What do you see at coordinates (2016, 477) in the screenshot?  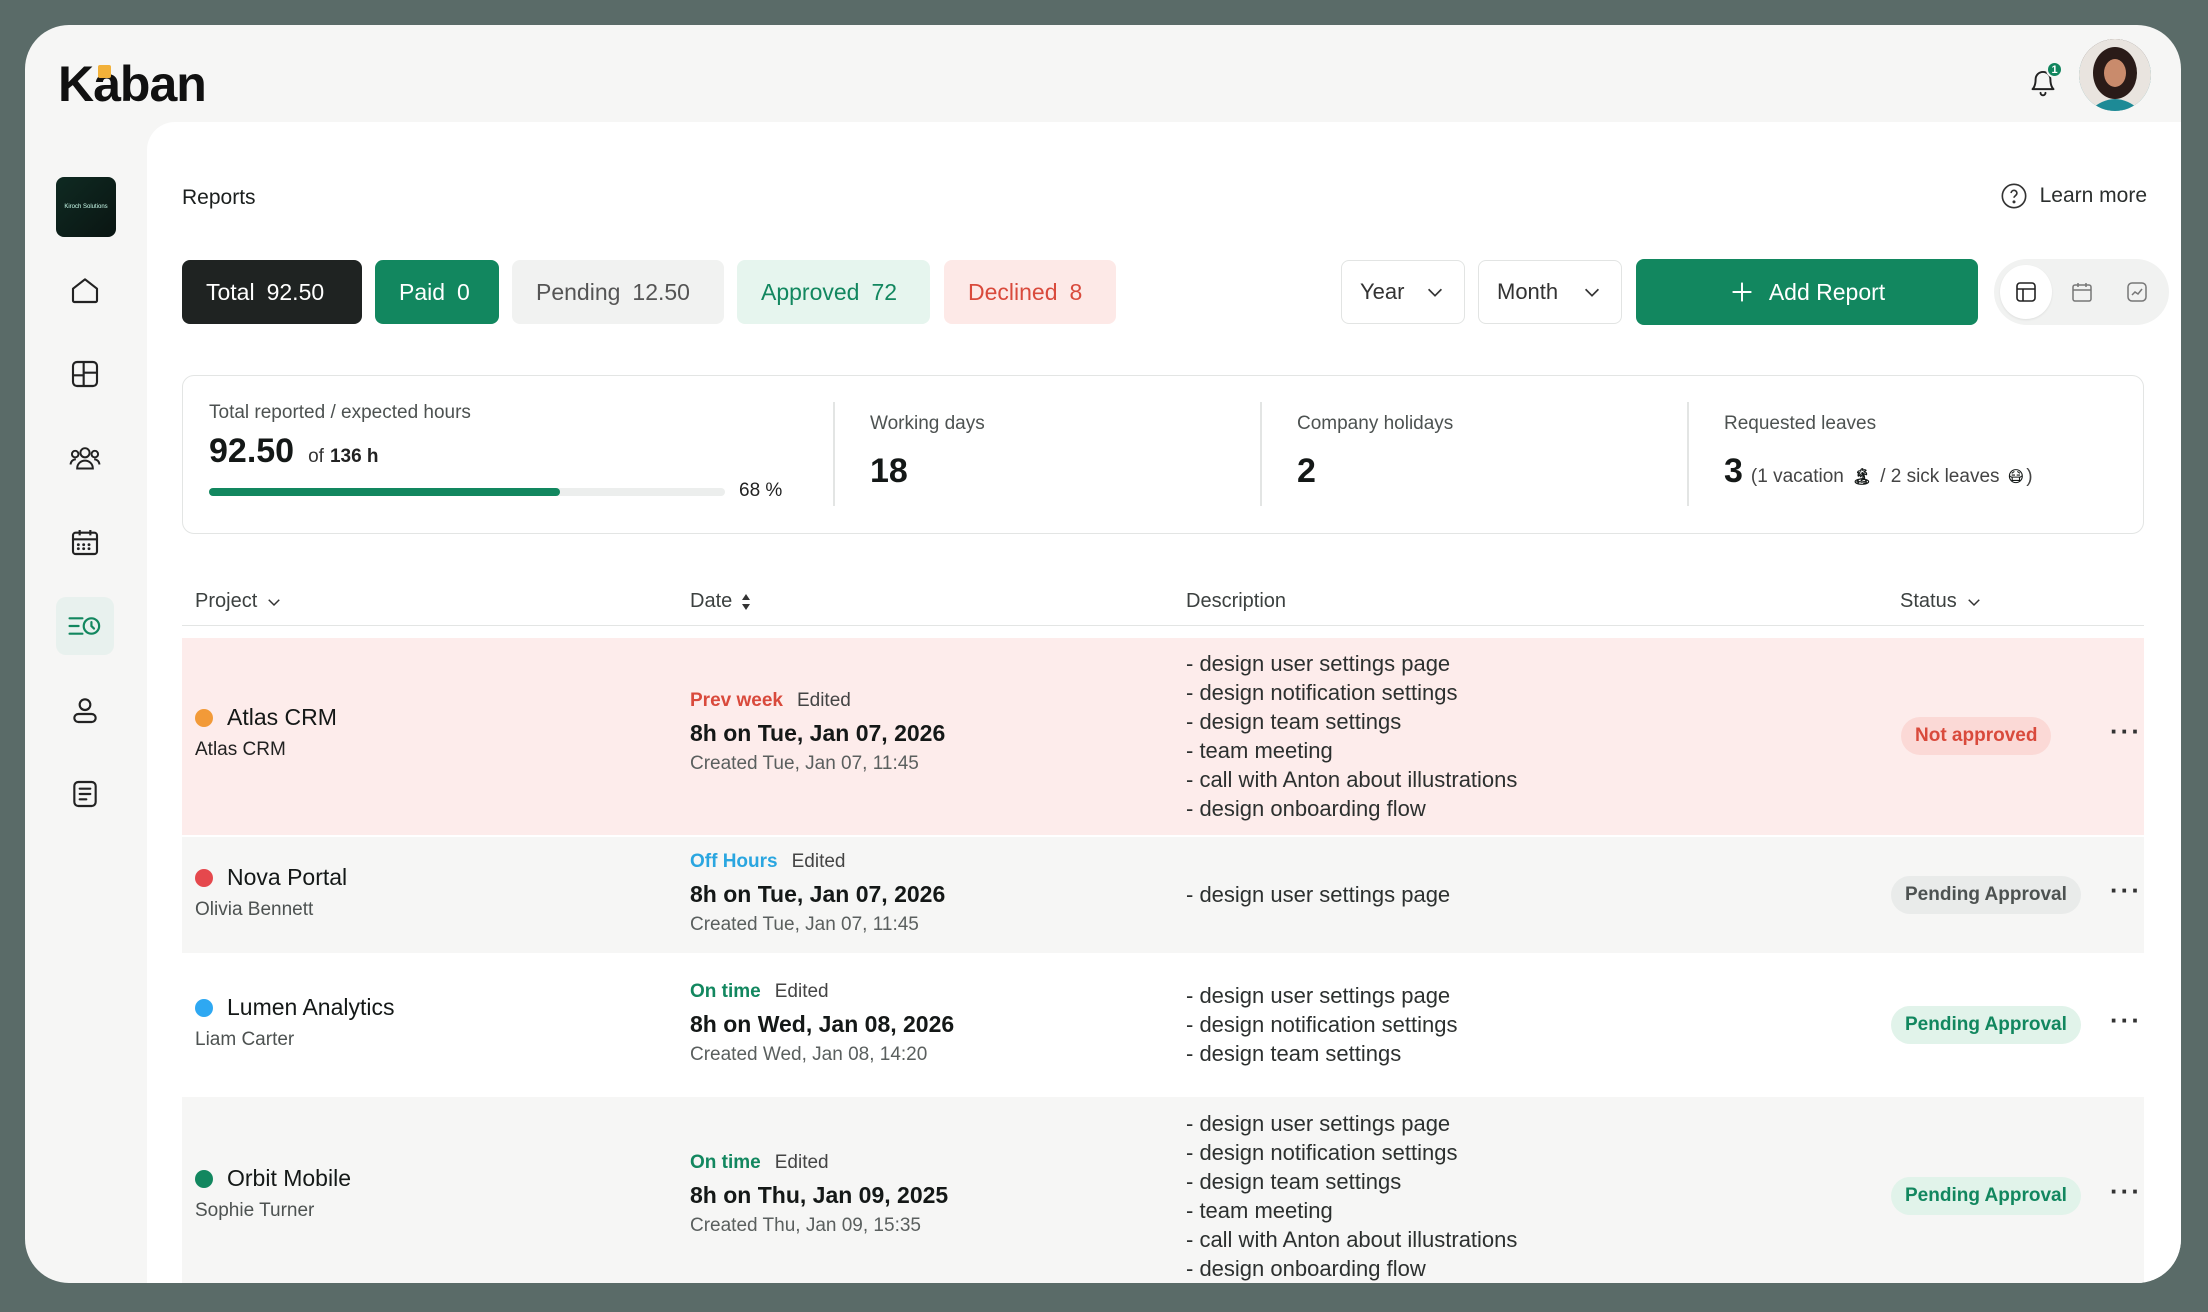 I see `sick-face-icon: 😷` at bounding box center [2016, 477].